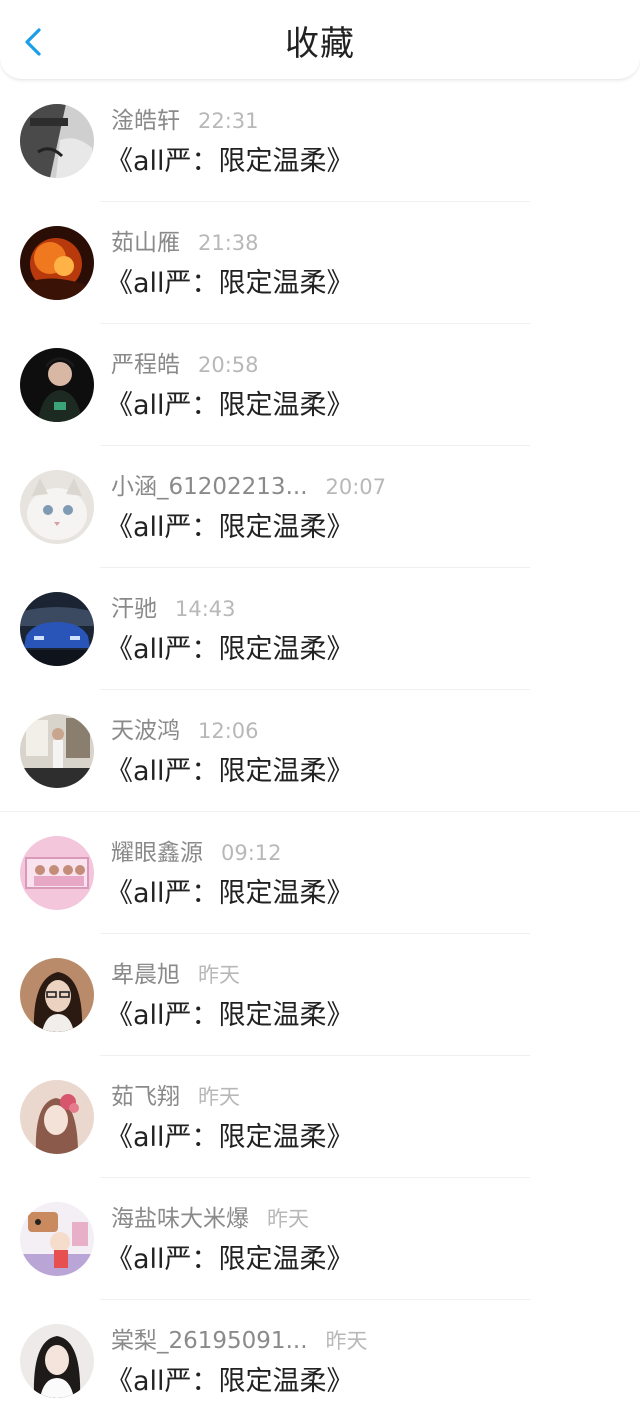 This screenshot has height=1422, width=640. I want to click on user-name: 茹山雁, so click(145, 243).